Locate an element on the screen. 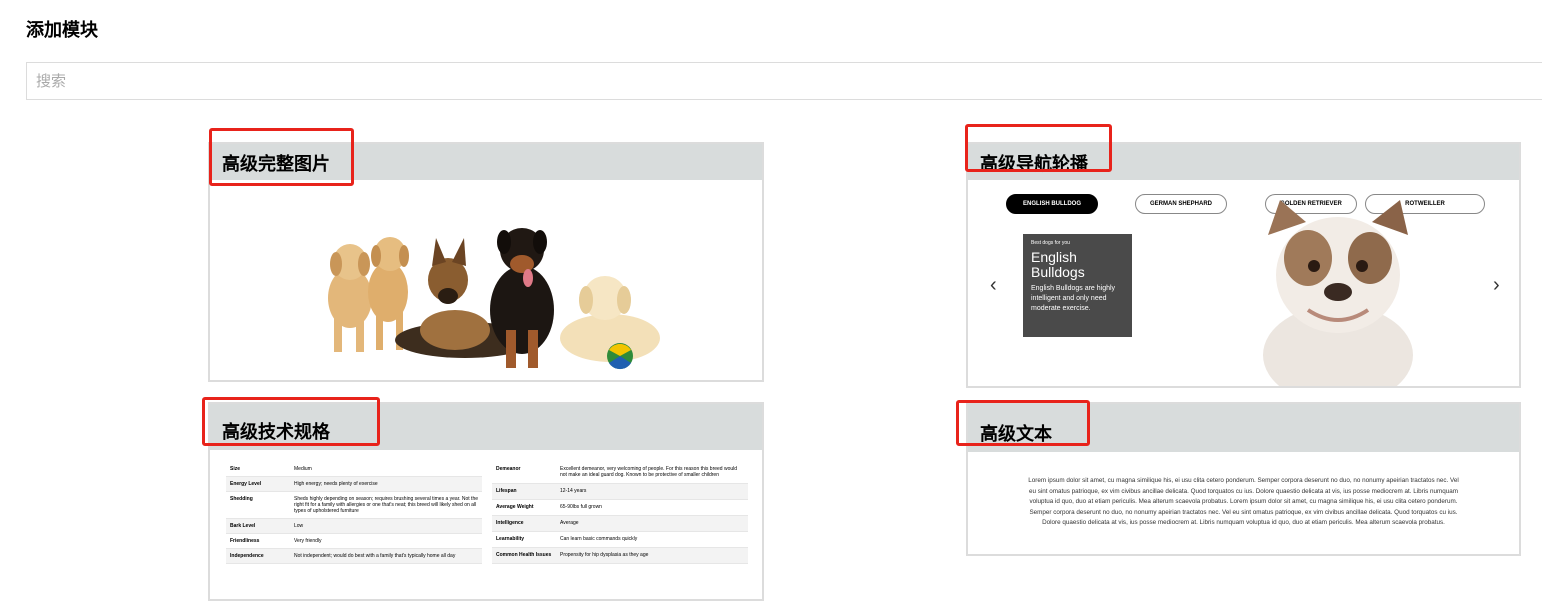  spec-value: Can learn basic commands quickly is located at coordinates (652, 540).